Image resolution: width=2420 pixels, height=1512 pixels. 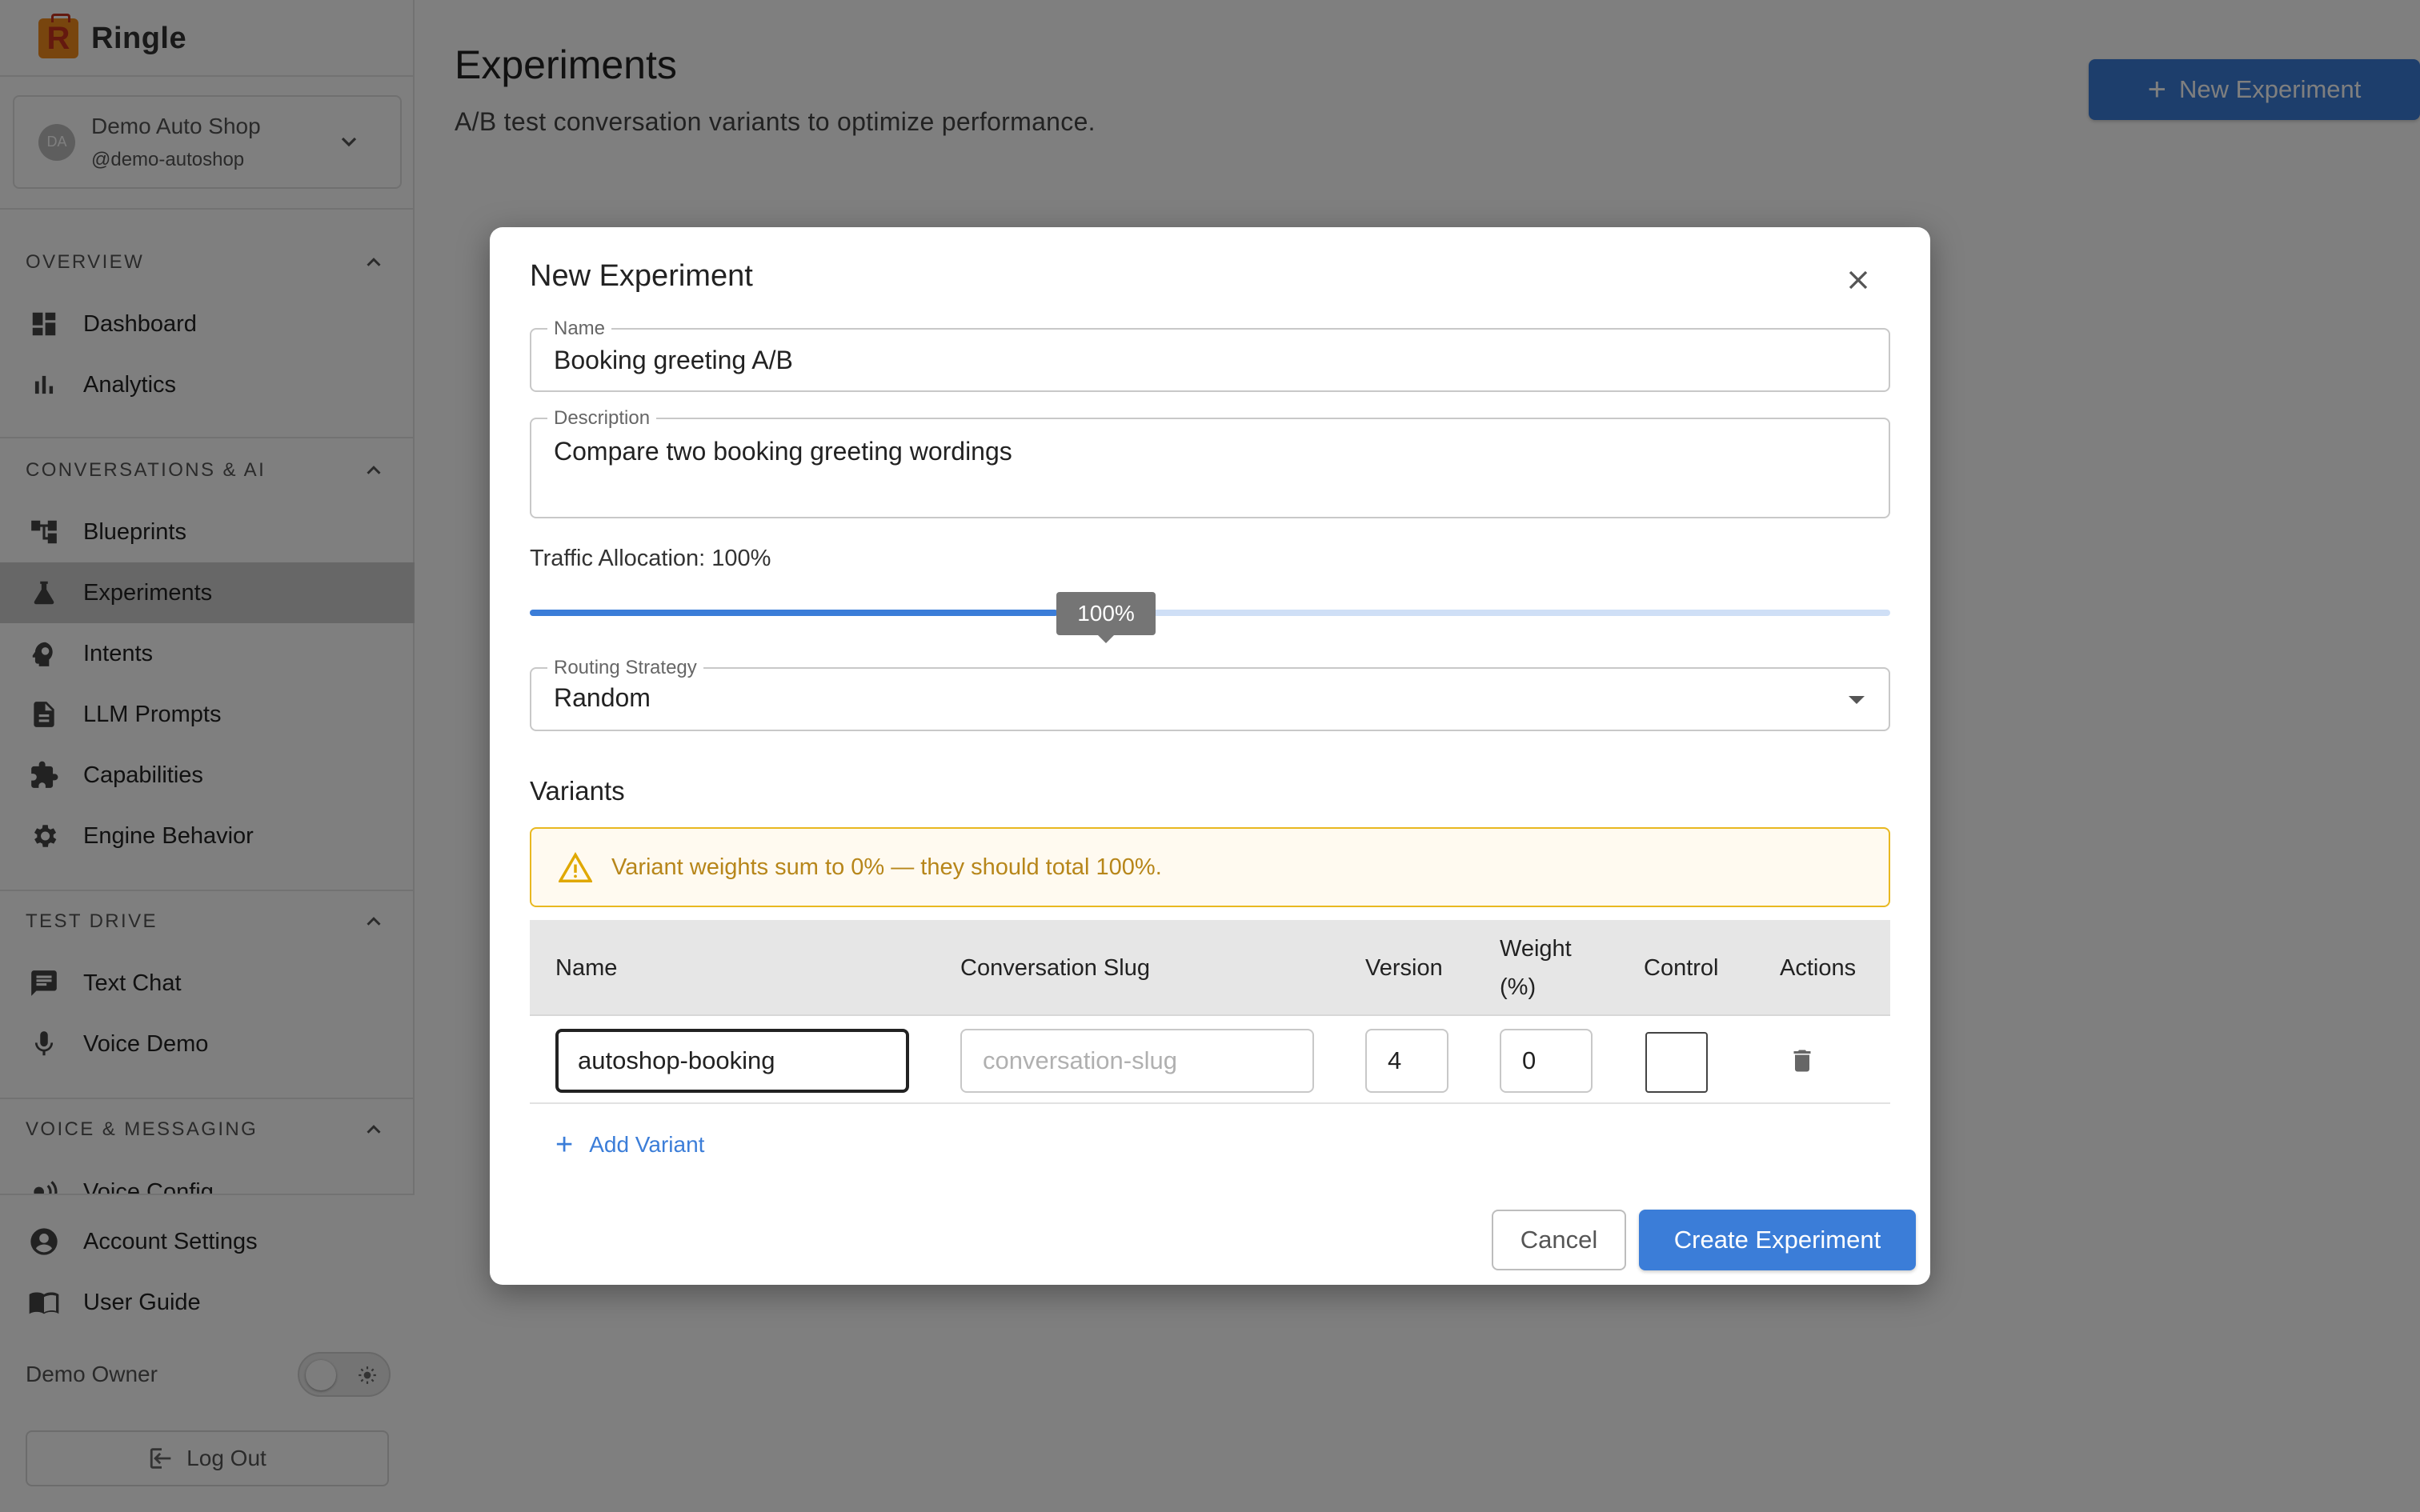 What do you see at coordinates (602, 697) in the screenshot?
I see `routing-strategy-value: Random` at bounding box center [602, 697].